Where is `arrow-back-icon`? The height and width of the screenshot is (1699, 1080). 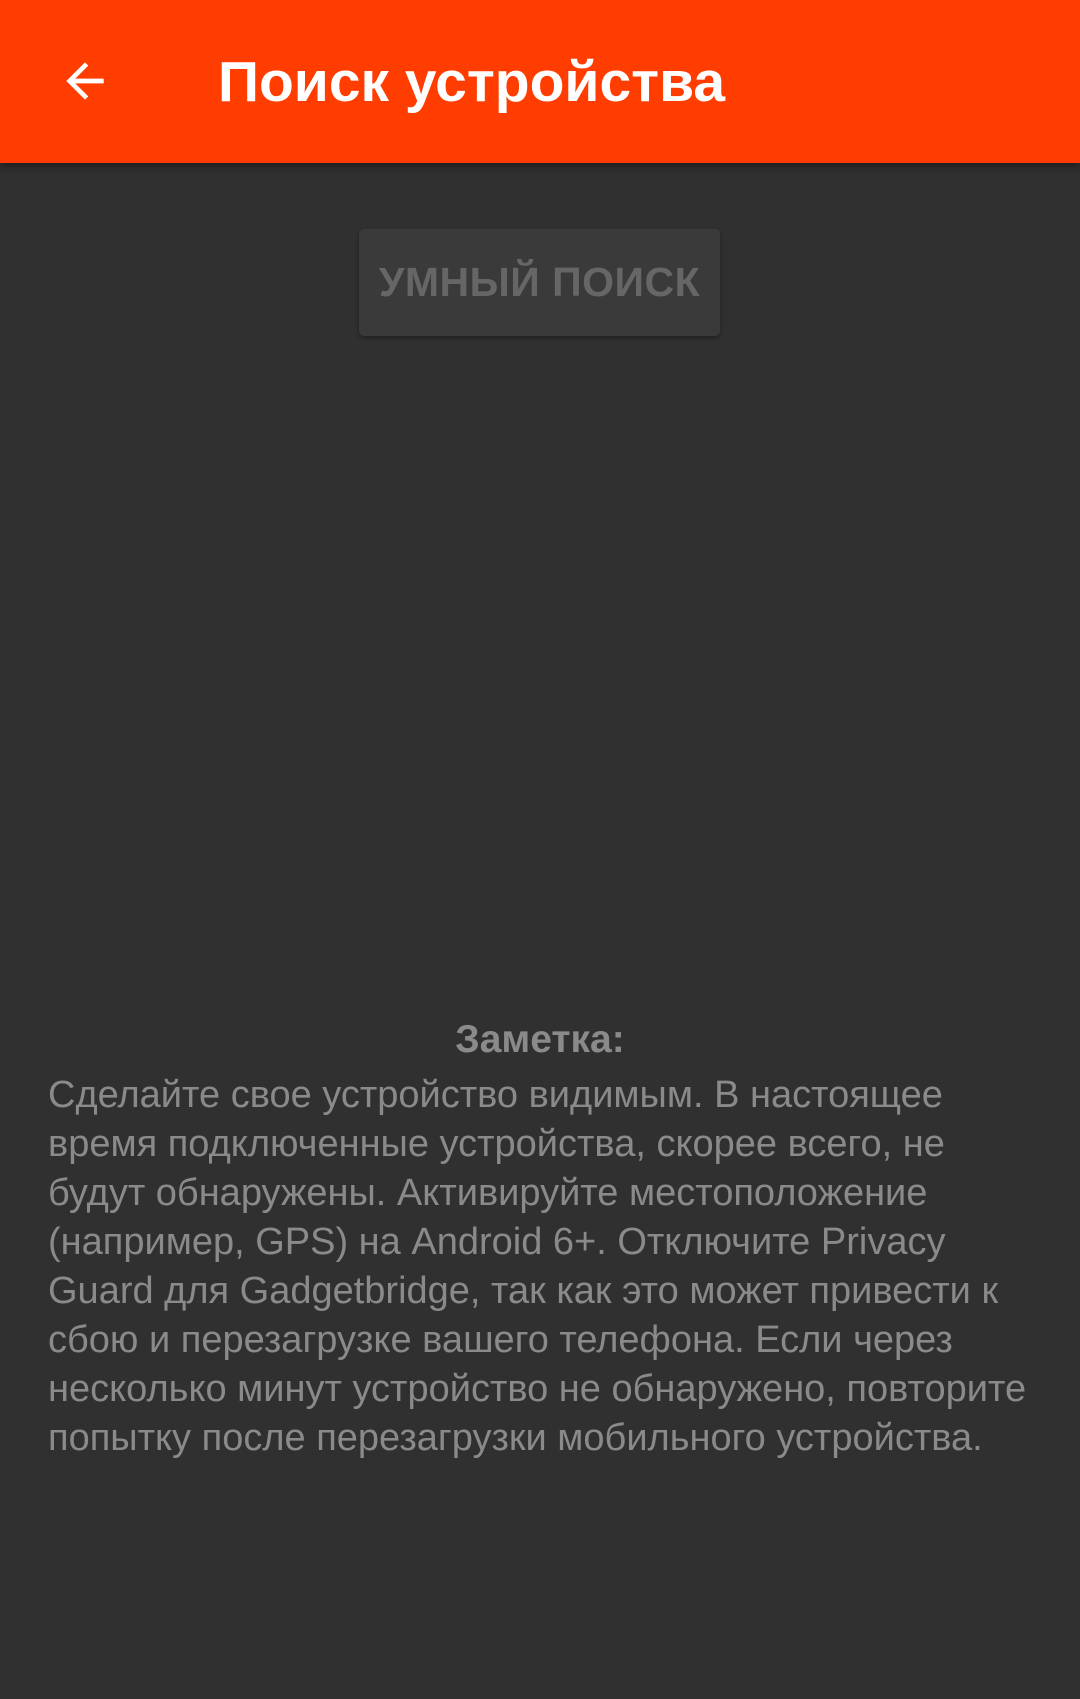 arrow-back-icon is located at coordinates (85, 81).